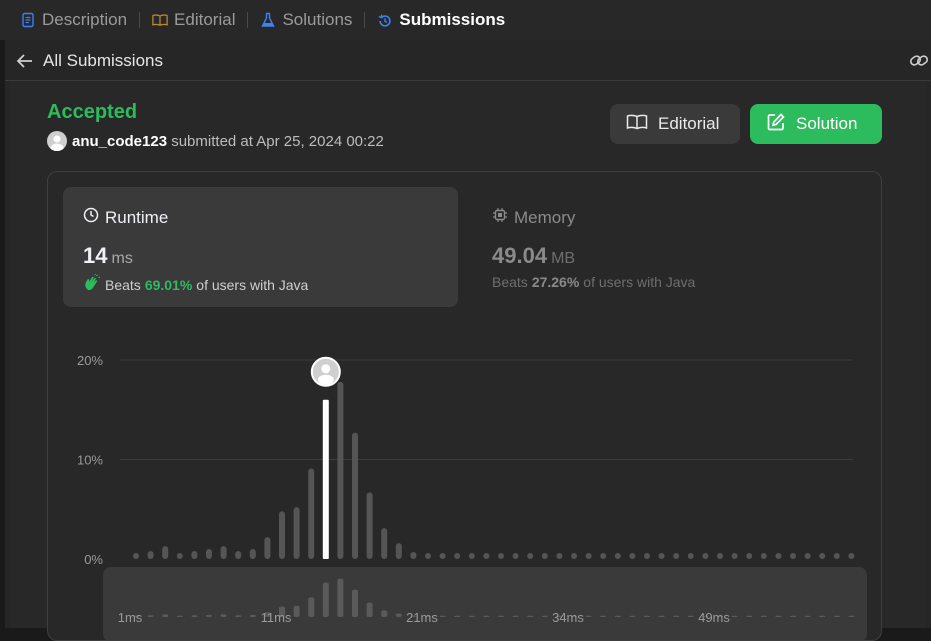 The height and width of the screenshot is (641, 931). What do you see at coordinates (130, 617) in the screenshot?
I see `navigator-tick-label: 1ms` at bounding box center [130, 617].